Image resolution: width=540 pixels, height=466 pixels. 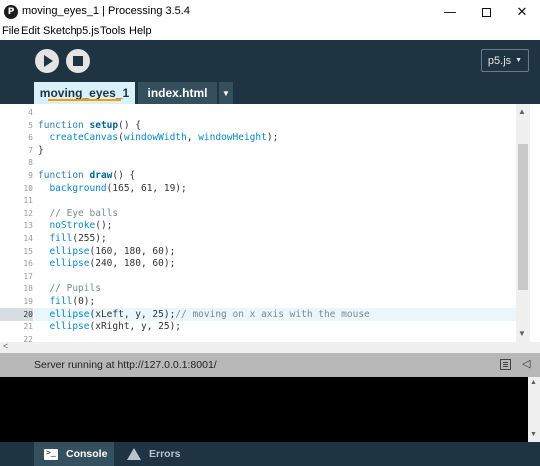 What do you see at coordinates (275, 288) in the screenshot?
I see `code-line: // Pupils` at bounding box center [275, 288].